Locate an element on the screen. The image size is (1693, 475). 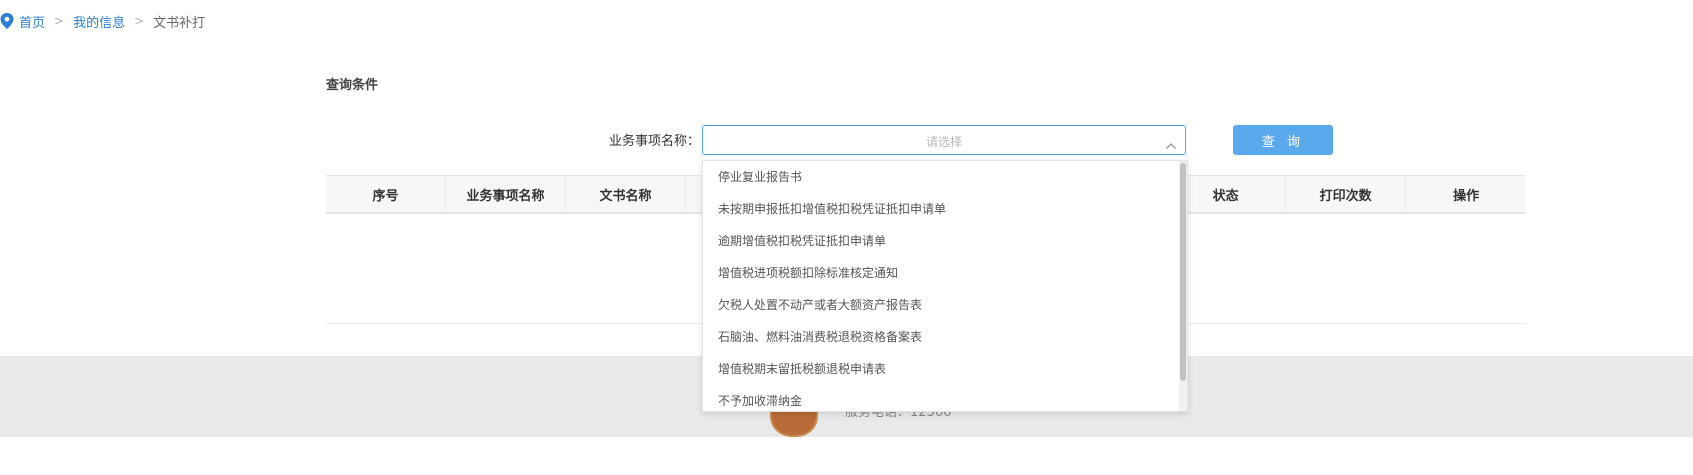
breadcrumb: 首页 > 我的信息 > 文书补打 is located at coordinates (102, 21).